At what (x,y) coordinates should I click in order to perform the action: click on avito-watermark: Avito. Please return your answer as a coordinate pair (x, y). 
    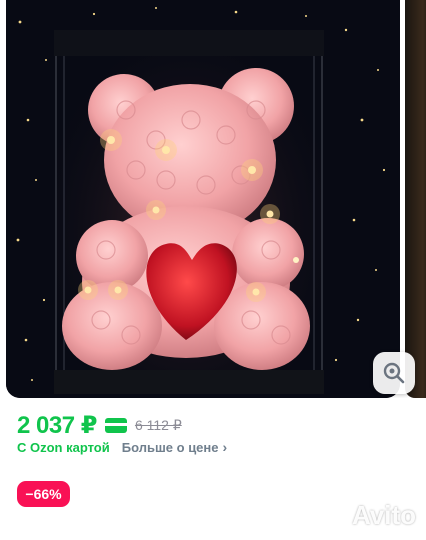
    Looking at the image, I should click on (367, 515).